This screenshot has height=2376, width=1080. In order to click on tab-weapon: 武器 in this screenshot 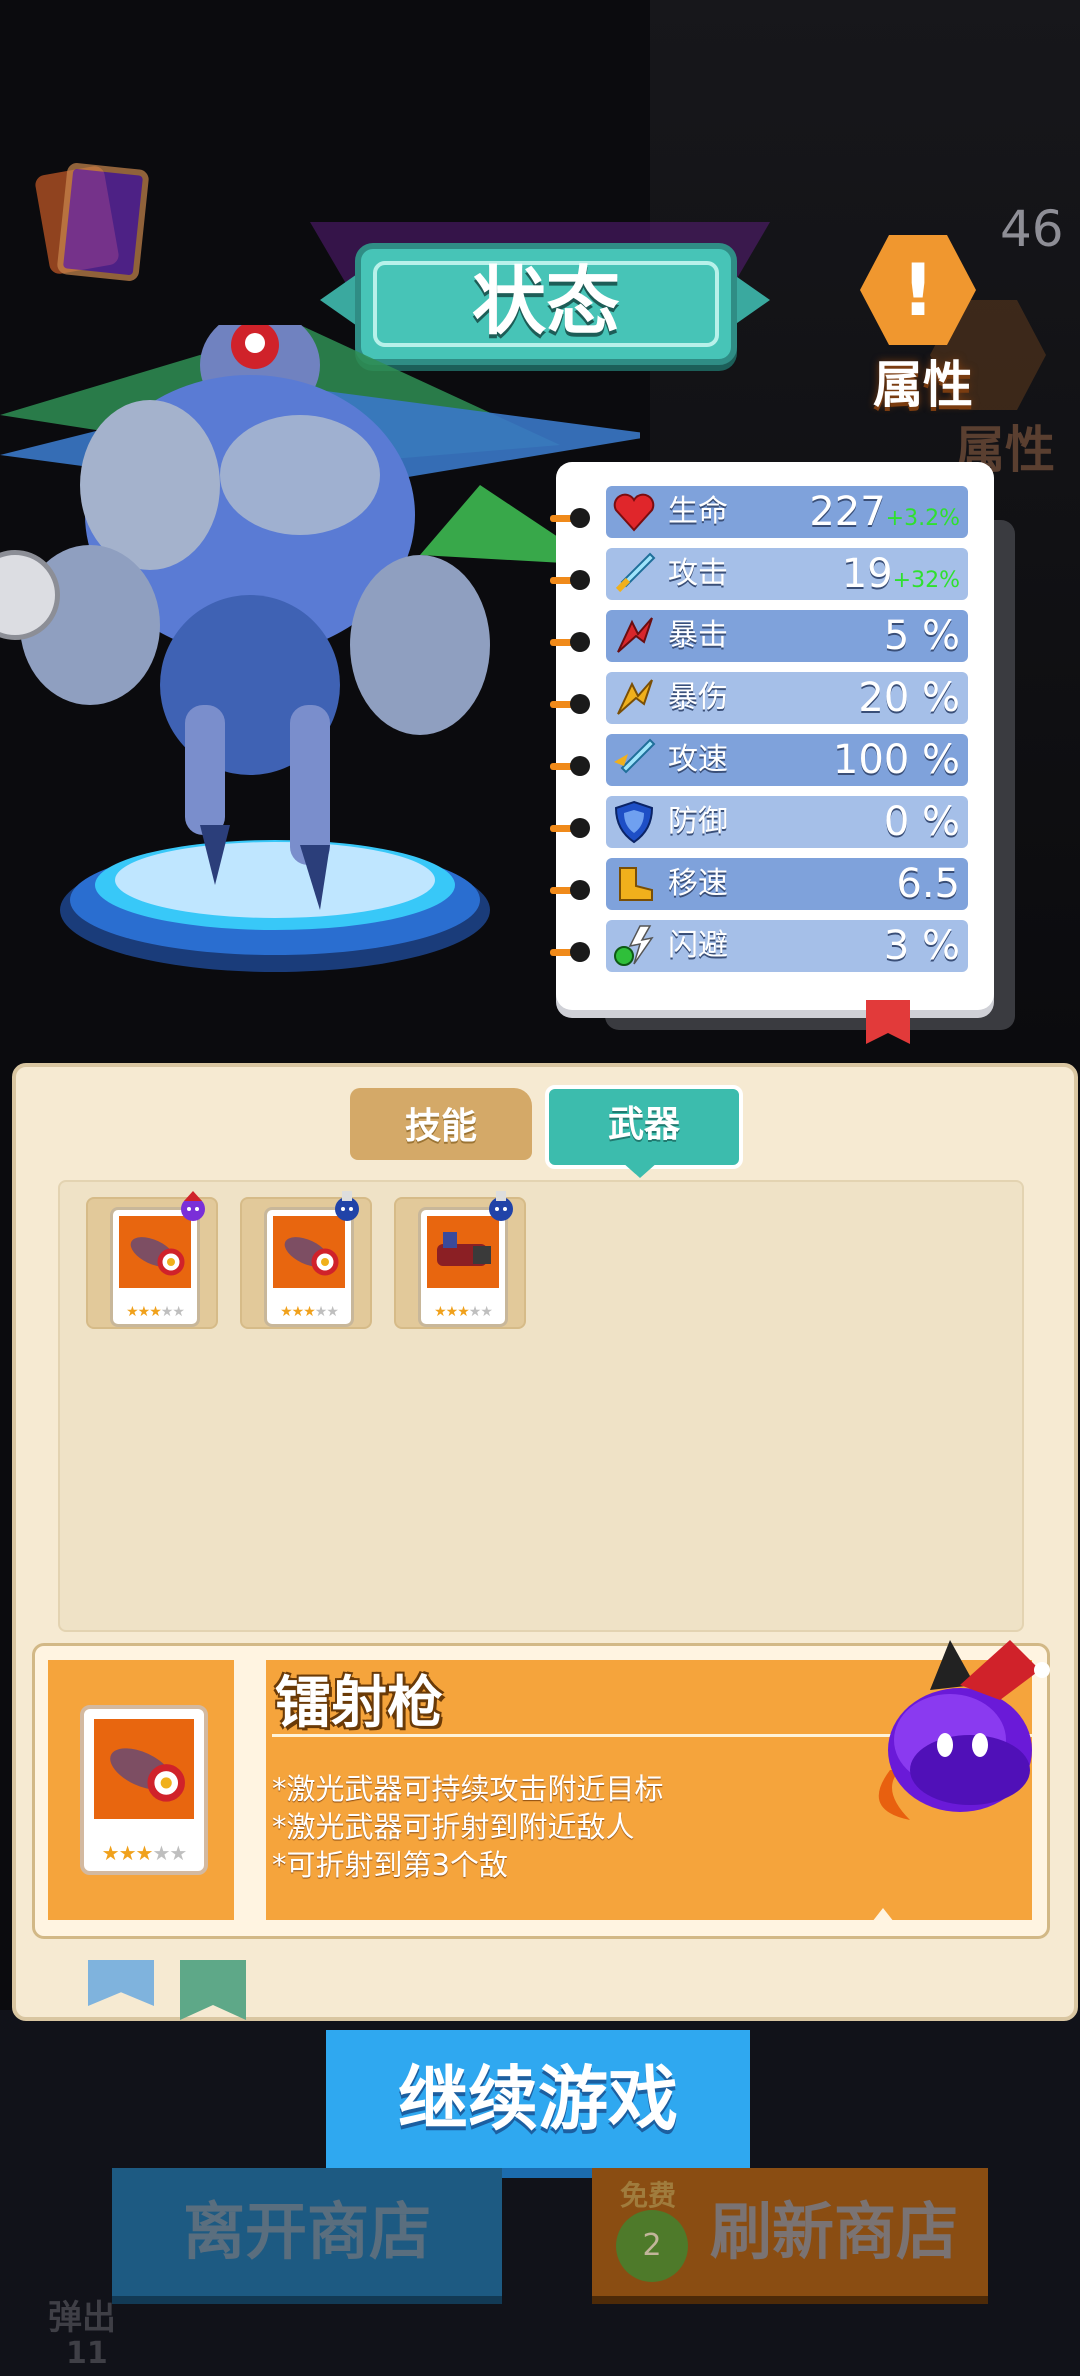, I will do `click(644, 1127)`.